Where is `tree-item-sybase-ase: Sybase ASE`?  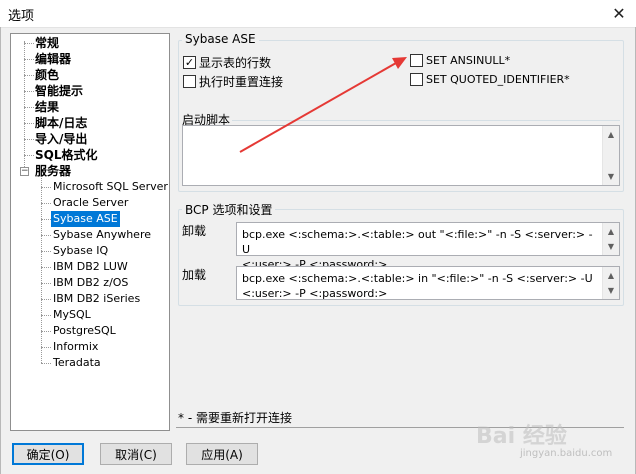 tree-item-sybase-ase: Sybase ASE is located at coordinates (85, 219).